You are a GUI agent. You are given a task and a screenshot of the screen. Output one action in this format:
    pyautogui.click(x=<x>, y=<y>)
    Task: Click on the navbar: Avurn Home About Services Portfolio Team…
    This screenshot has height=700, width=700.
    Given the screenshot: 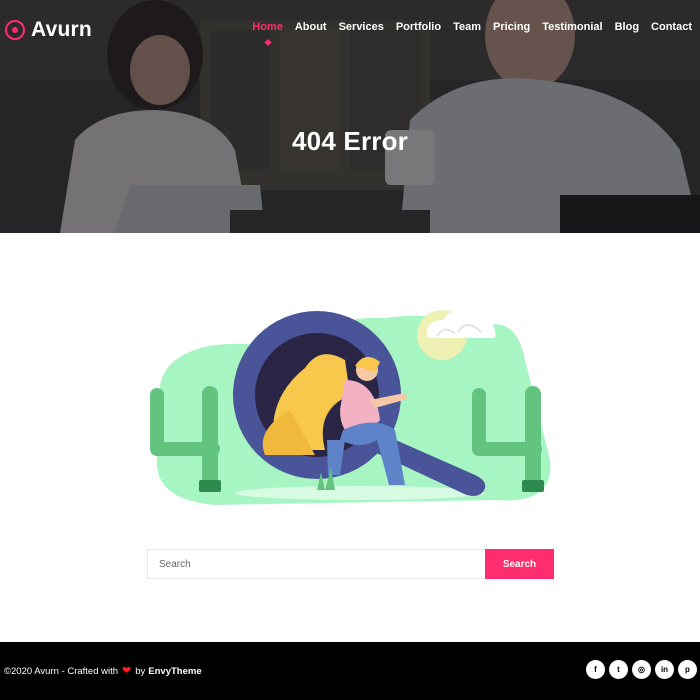 What is the action you would take?
    pyautogui.click(x=350, y=29)
    